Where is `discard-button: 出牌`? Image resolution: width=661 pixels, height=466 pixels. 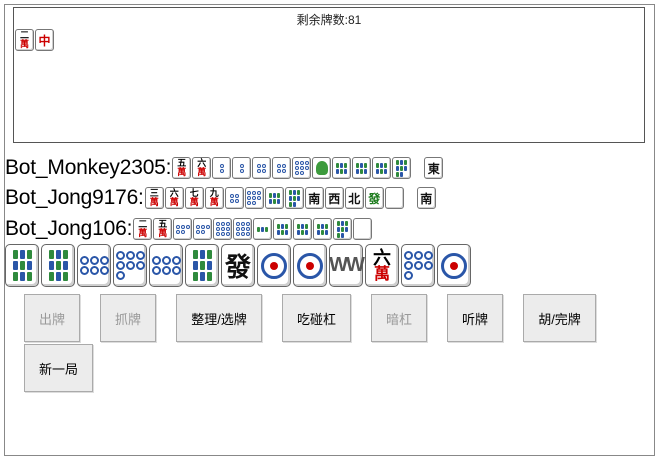 discard-button: 出牌 is located at coordinates (52, 318).